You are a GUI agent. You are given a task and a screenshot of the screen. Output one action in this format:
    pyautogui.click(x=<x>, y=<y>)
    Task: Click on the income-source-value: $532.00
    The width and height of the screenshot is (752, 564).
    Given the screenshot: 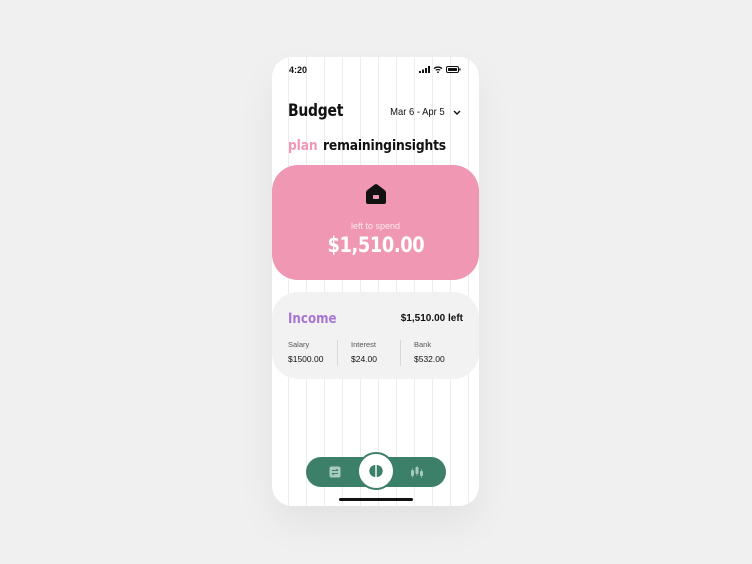 What is the action you would take?
    pyautogui.click(x=429, y=359)
    